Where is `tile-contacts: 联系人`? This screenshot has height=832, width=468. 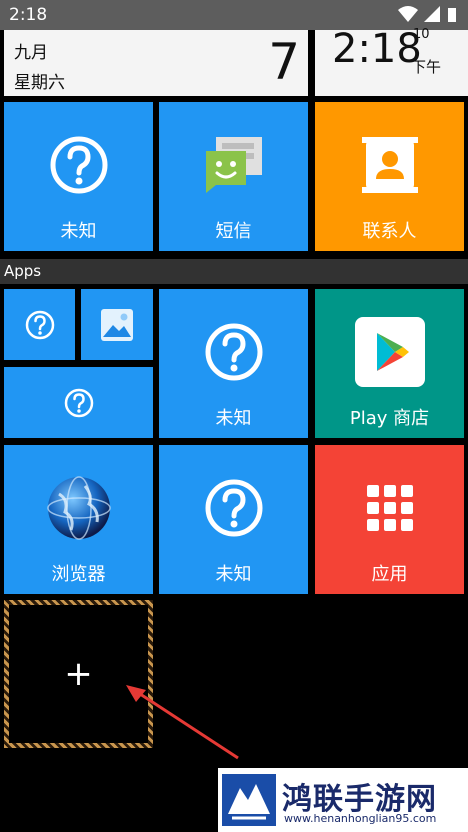
tile-contacts: 联系人 is located at coordinates (389, 176).